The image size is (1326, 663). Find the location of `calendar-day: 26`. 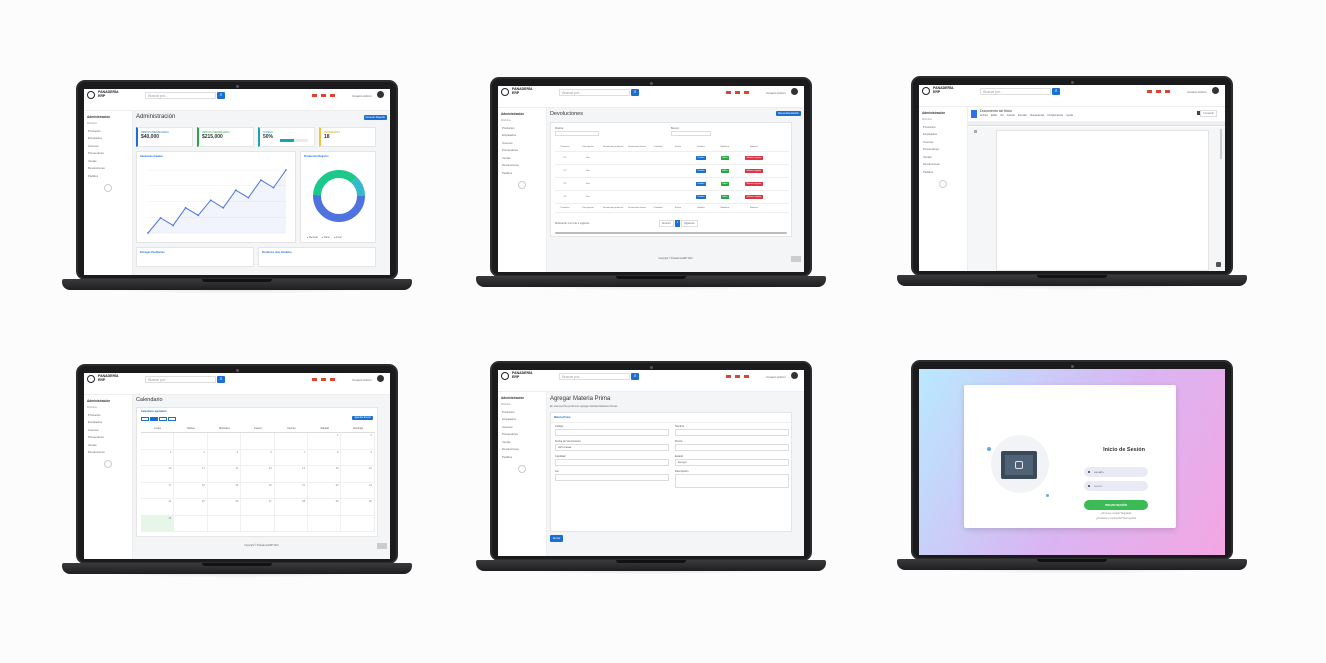

calendar-day: 26 is located at coordinates (224, 507).